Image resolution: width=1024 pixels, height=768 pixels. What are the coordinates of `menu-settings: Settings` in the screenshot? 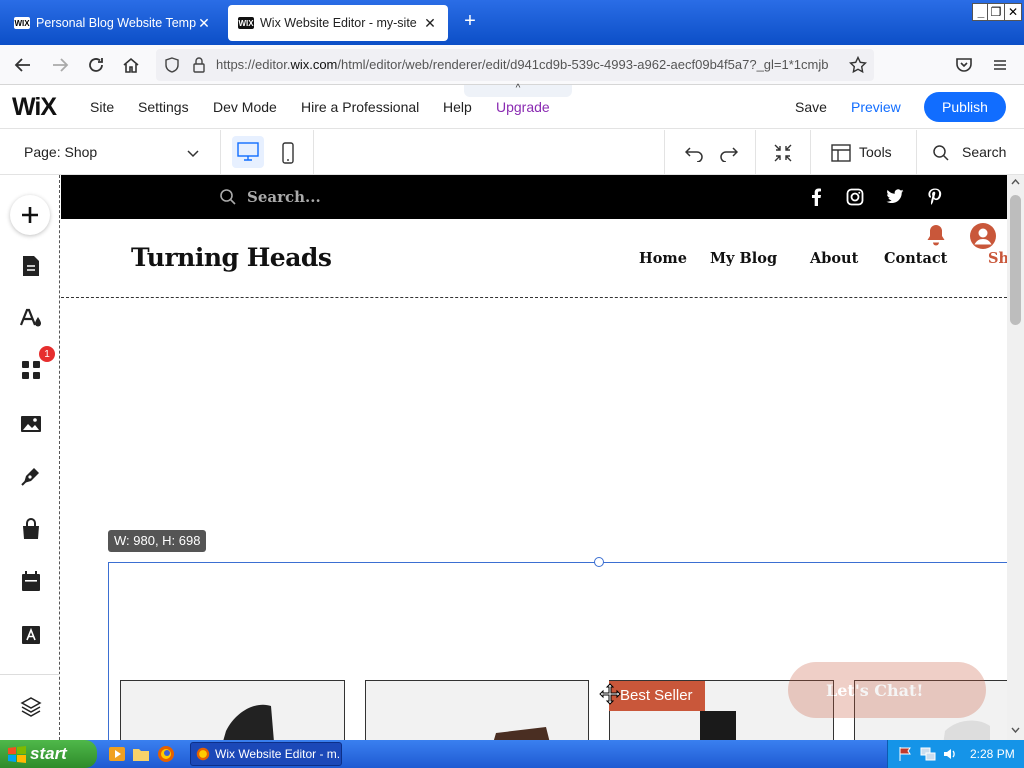 It's located at (163, 107).